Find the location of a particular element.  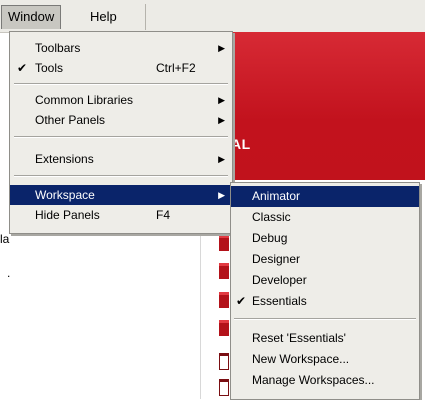

shortcut-label: Ctrl+F2 is located at coordinates (176, 68).